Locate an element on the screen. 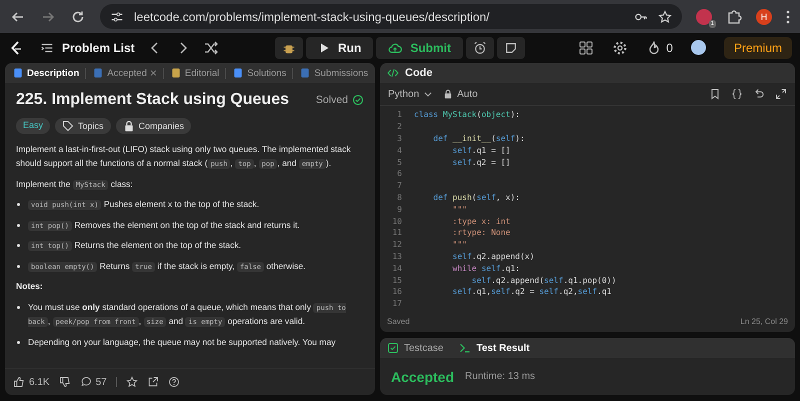 The image size is (800, 401). alarm-button is located at coordinates (480, 47).